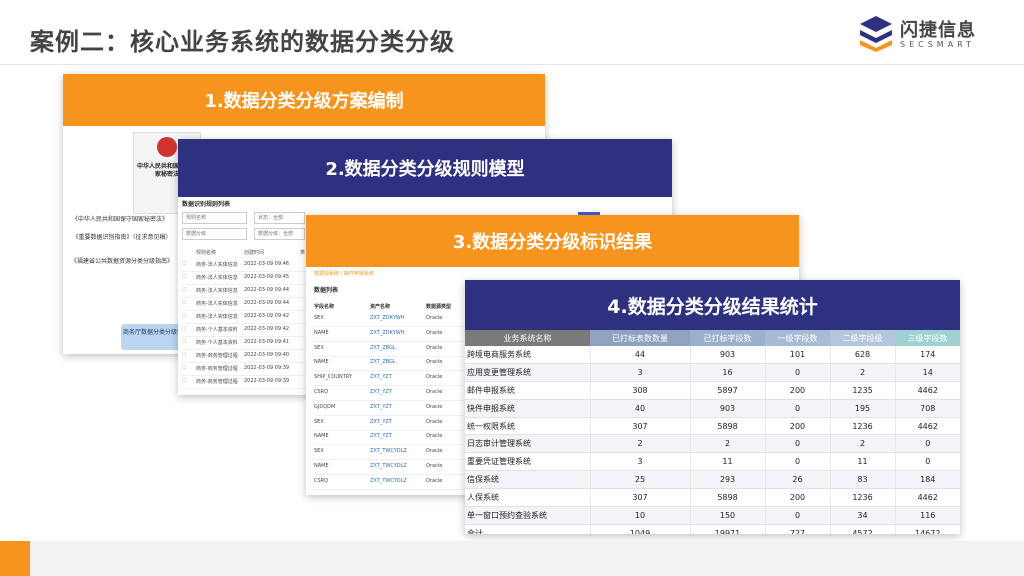 Image resolution: width=1024 pixels, height=576 pixels. What do you see at coordinates (527, 372) in the screenshot?
I see `system-name-cell: 应用变更管理系统` at bounding box center [527, 372].